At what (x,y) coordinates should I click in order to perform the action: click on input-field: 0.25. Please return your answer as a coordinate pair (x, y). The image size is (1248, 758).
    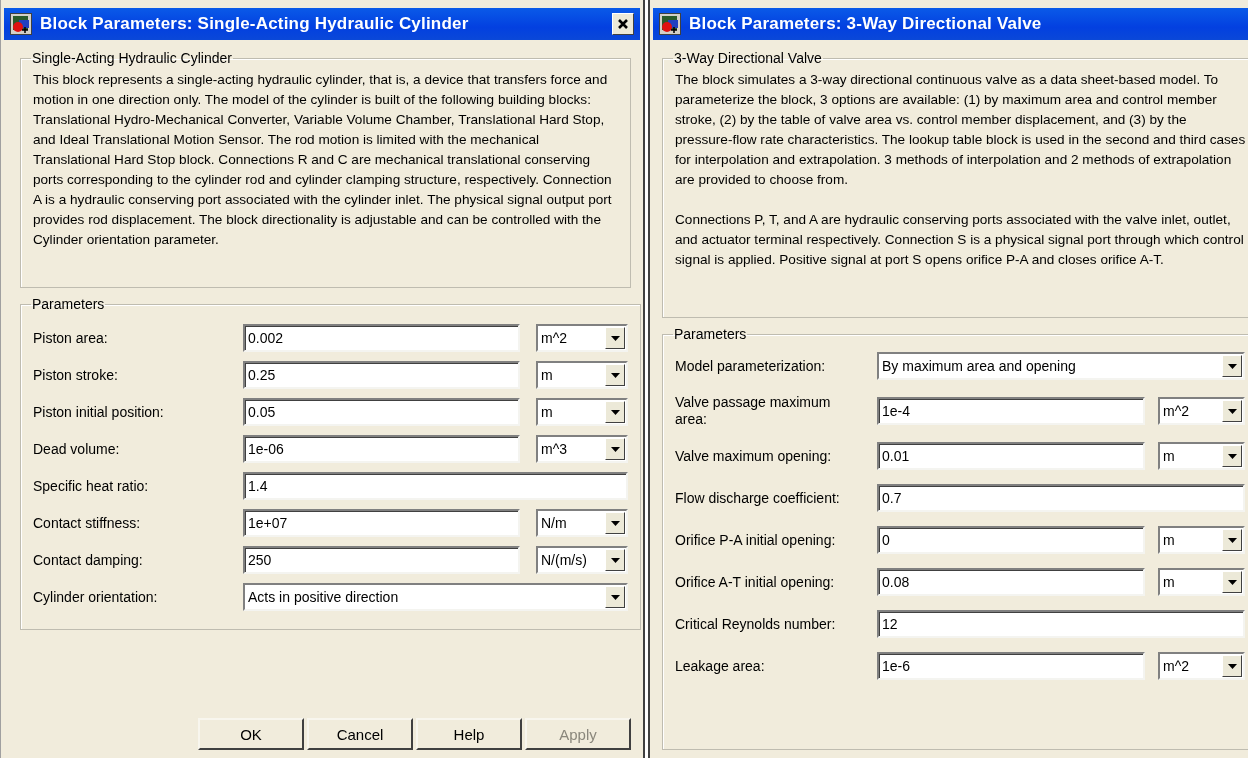
    Looking at the image, I should click on (381, 375).